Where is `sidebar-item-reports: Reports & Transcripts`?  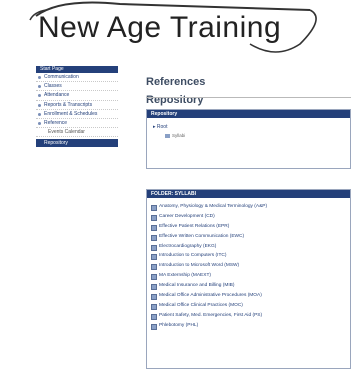
sidebar-item-reports: Reports & Transcripts is located at coordinates (77, 105).